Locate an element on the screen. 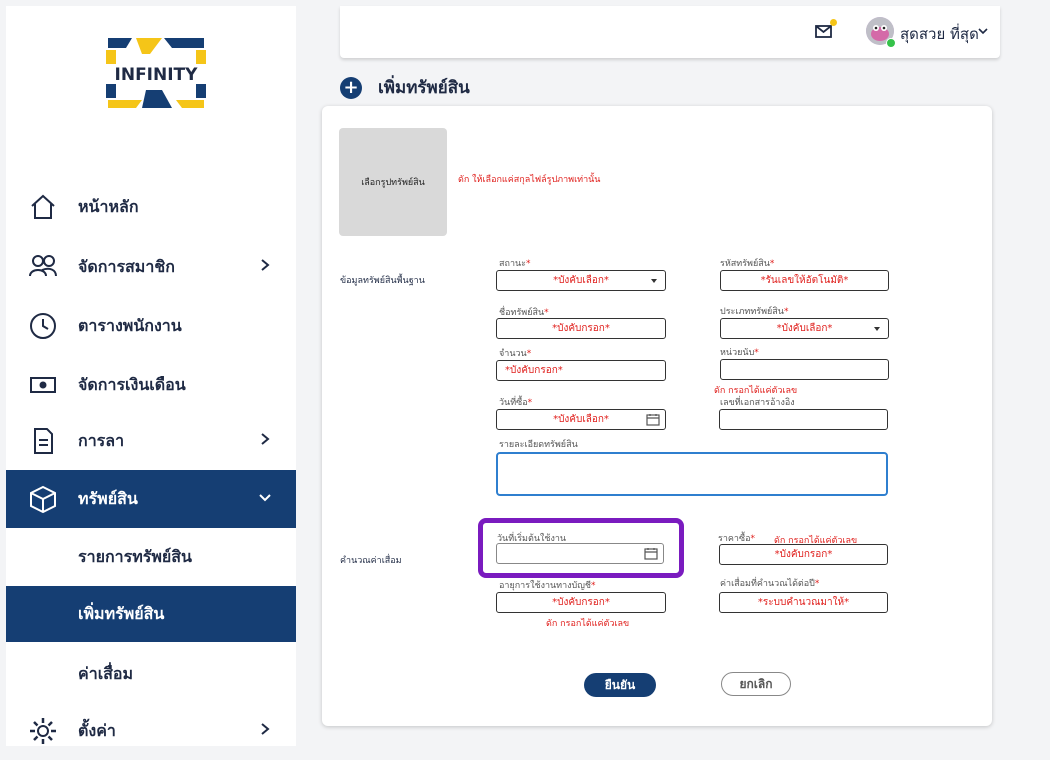  annual-depreciation-label: ค่าเสื่อมที่คำนวณได้ต่อปี* is located at coordinates (770, 584).